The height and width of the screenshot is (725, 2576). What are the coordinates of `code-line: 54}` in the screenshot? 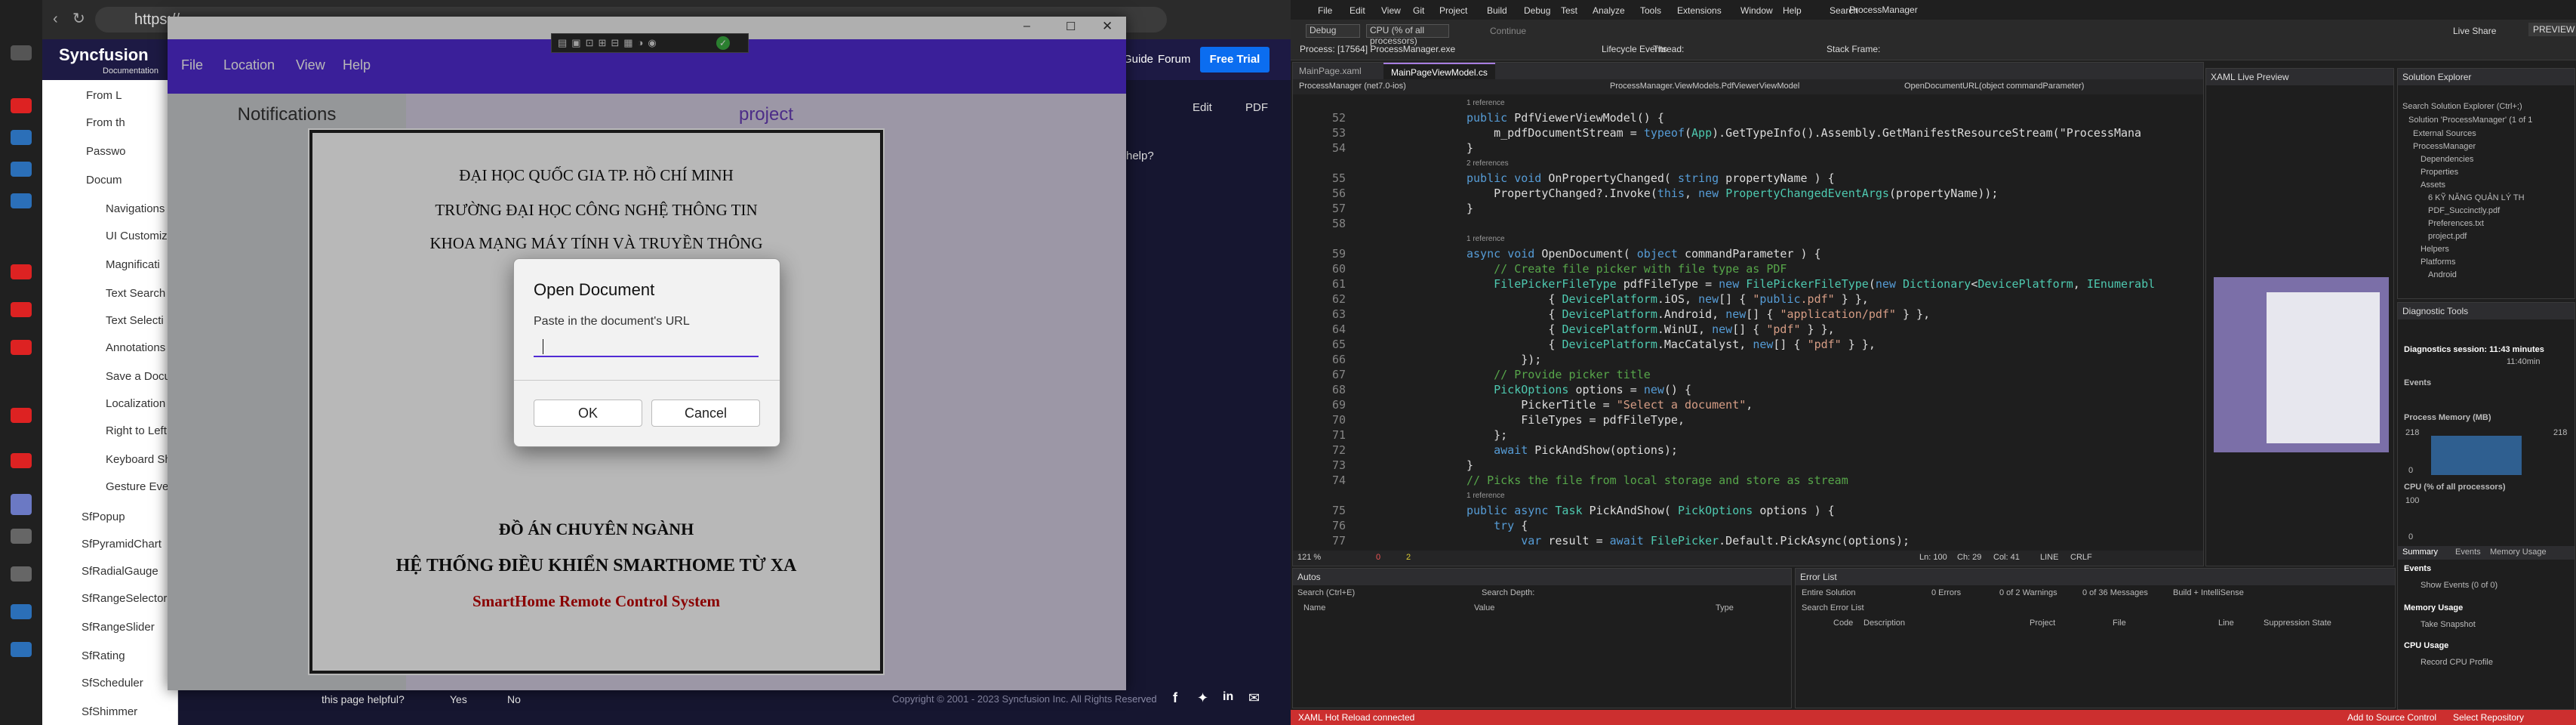 It's located at (1746, 148).